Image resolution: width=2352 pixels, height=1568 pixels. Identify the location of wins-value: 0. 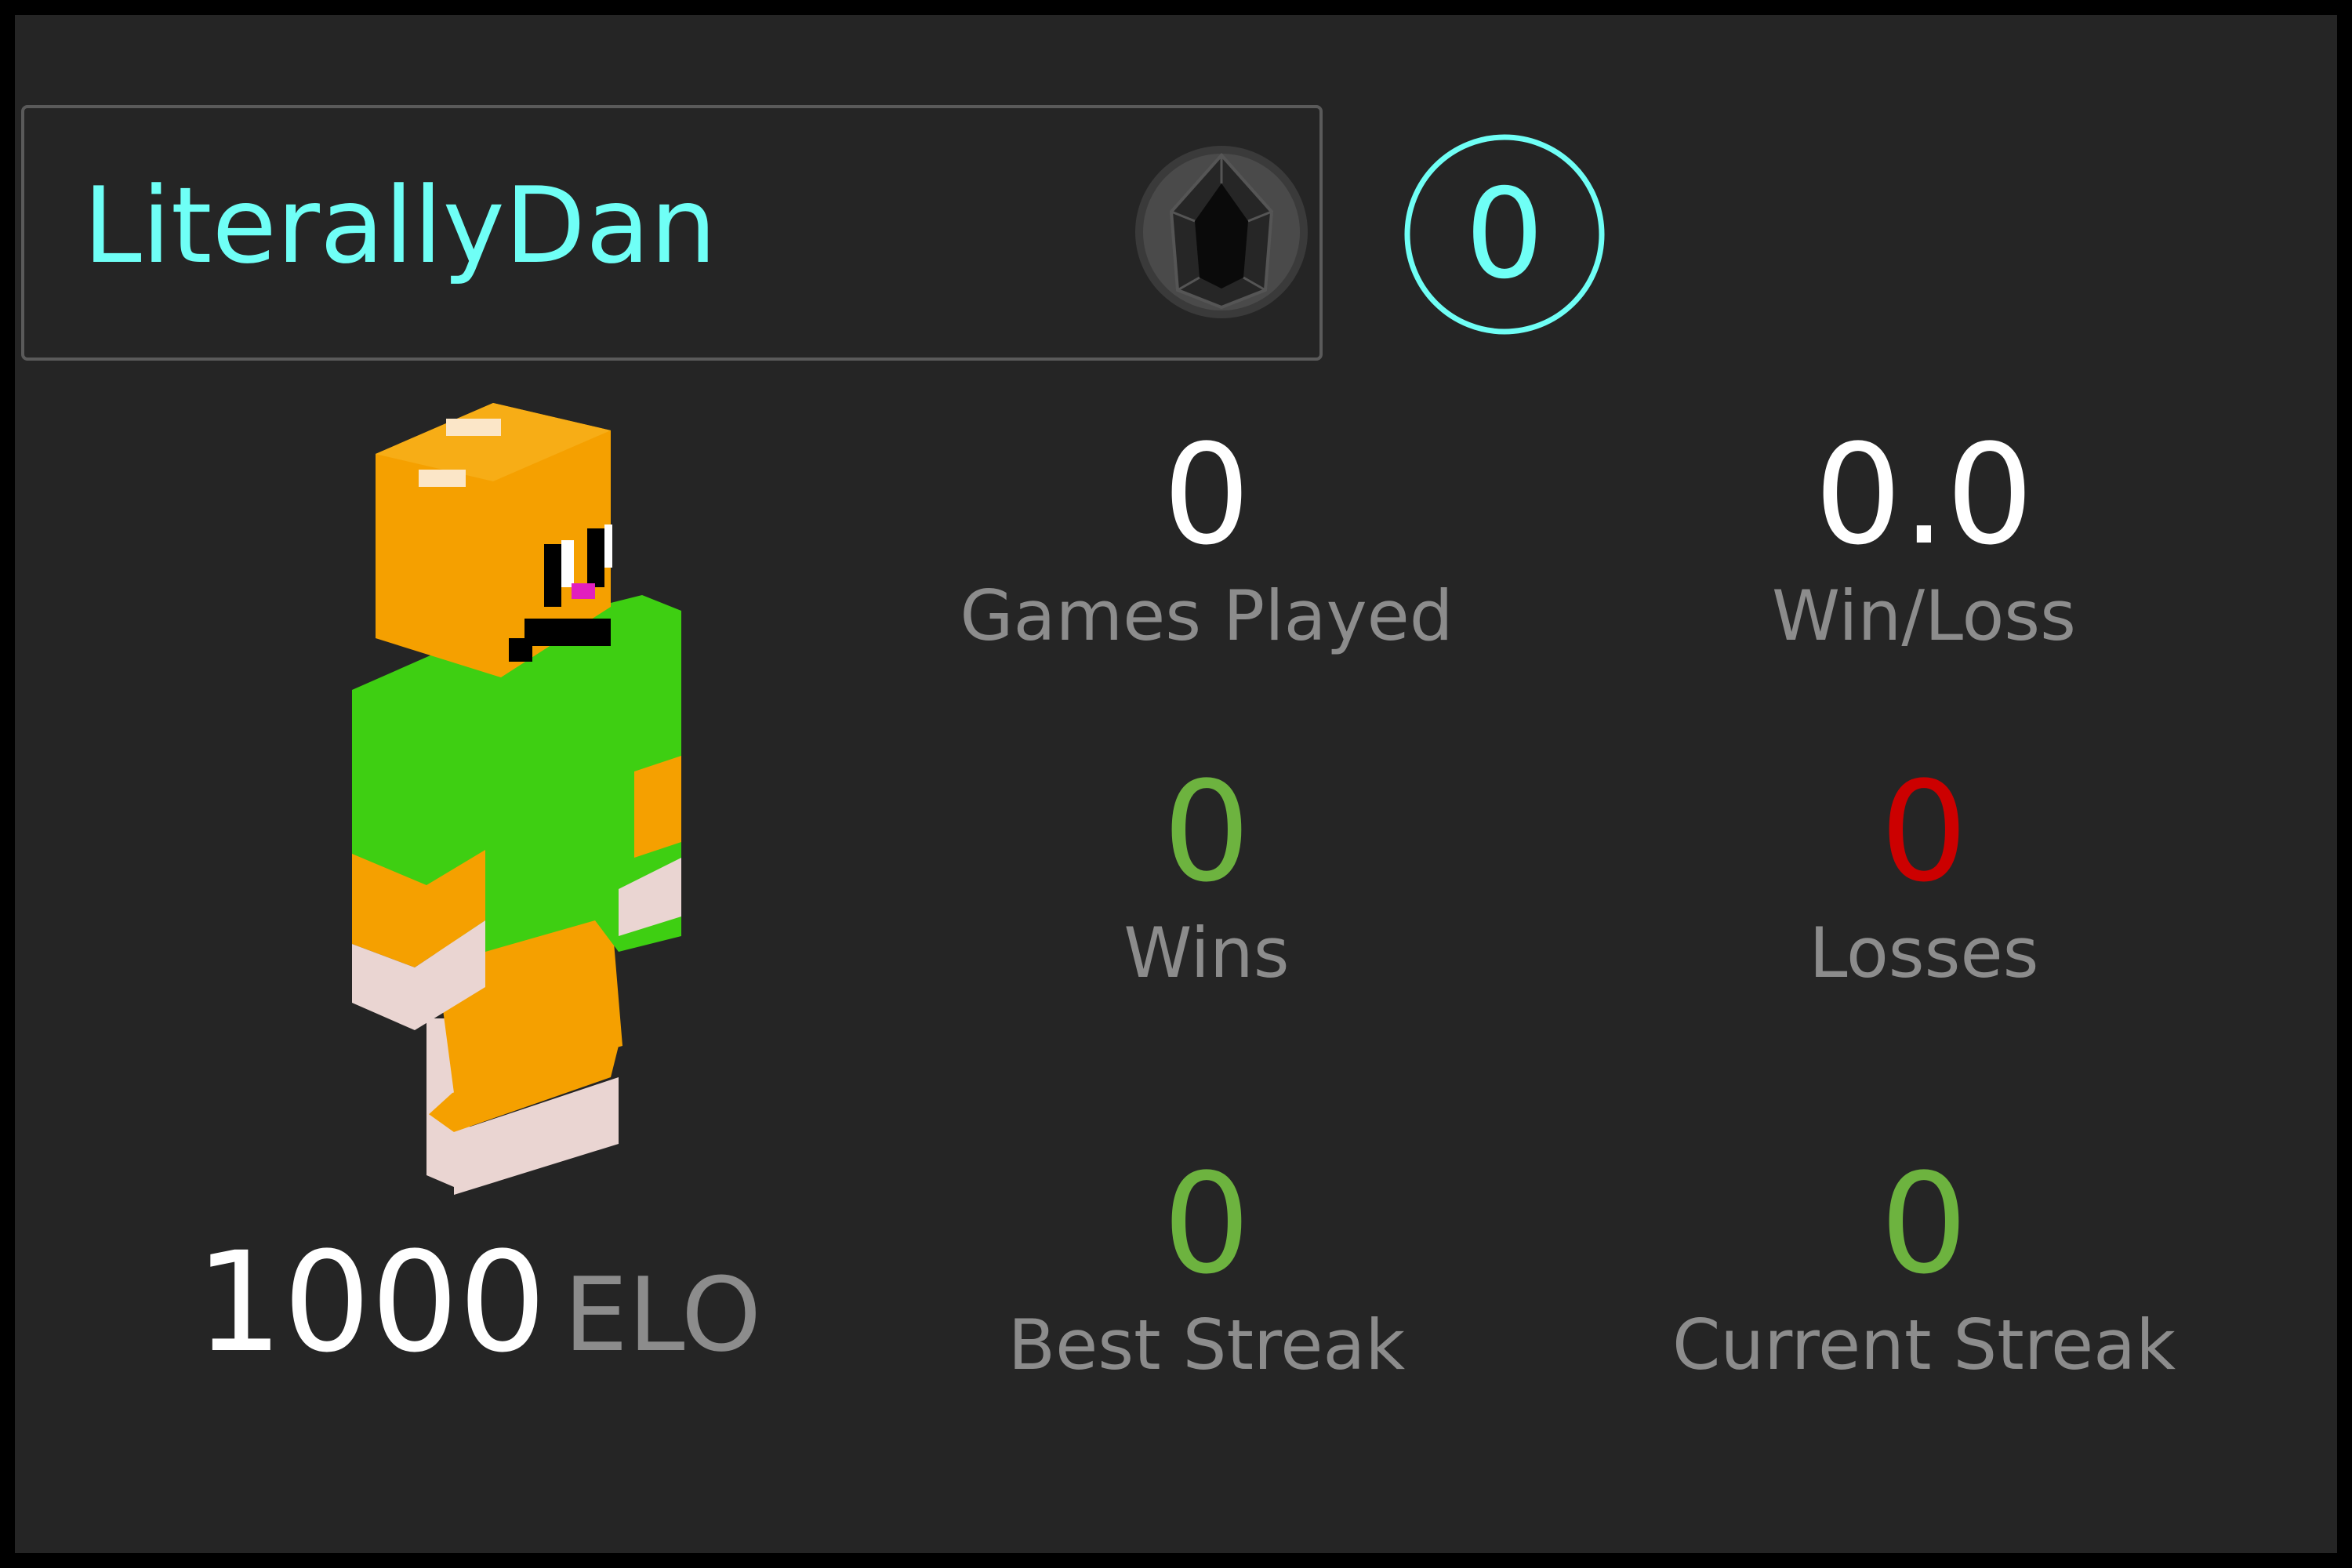
(1206, 833).